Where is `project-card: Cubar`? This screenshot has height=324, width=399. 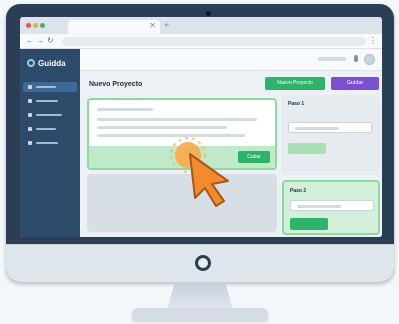
project-card: Cubar is located at coordinates (182, 134).